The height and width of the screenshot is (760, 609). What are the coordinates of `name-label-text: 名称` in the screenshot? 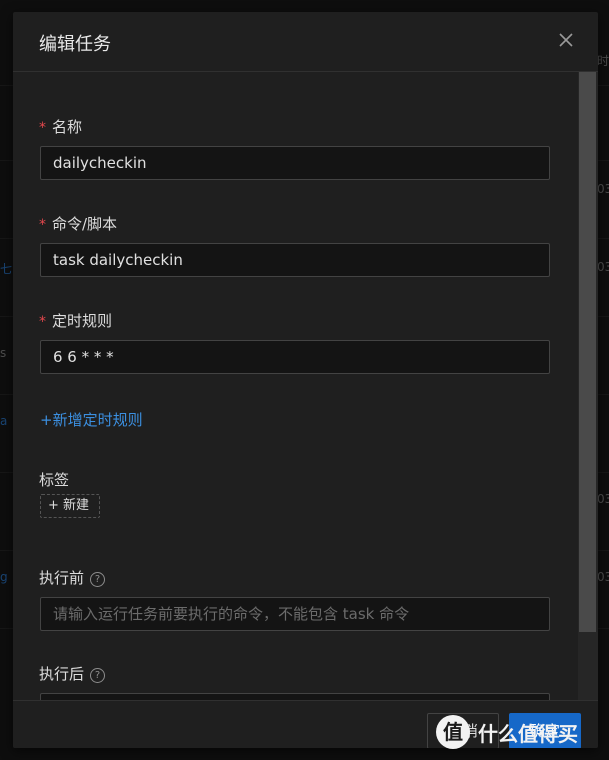 It's located at (67, 127).